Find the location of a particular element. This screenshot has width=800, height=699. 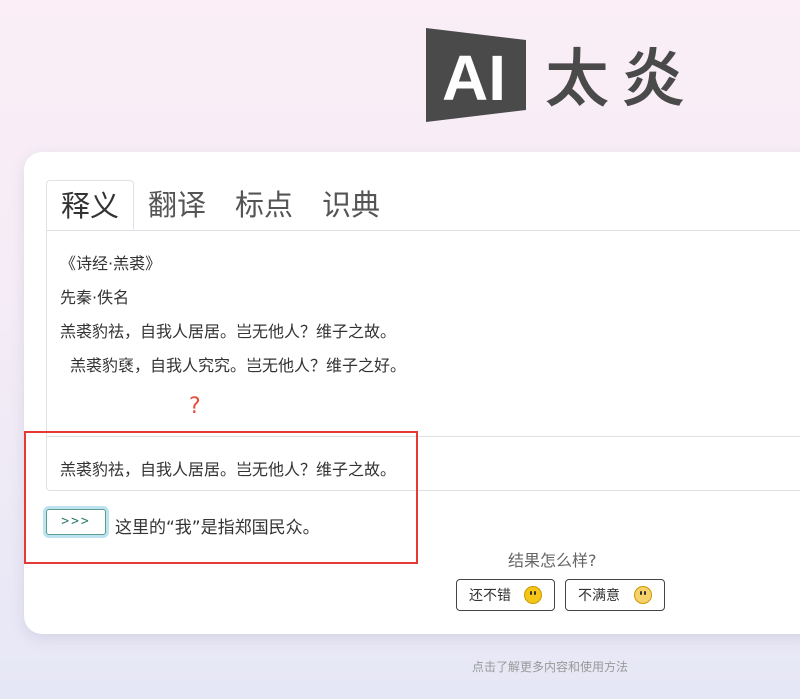

tab-shidian: 识典 is located at coordinates (351, 205).